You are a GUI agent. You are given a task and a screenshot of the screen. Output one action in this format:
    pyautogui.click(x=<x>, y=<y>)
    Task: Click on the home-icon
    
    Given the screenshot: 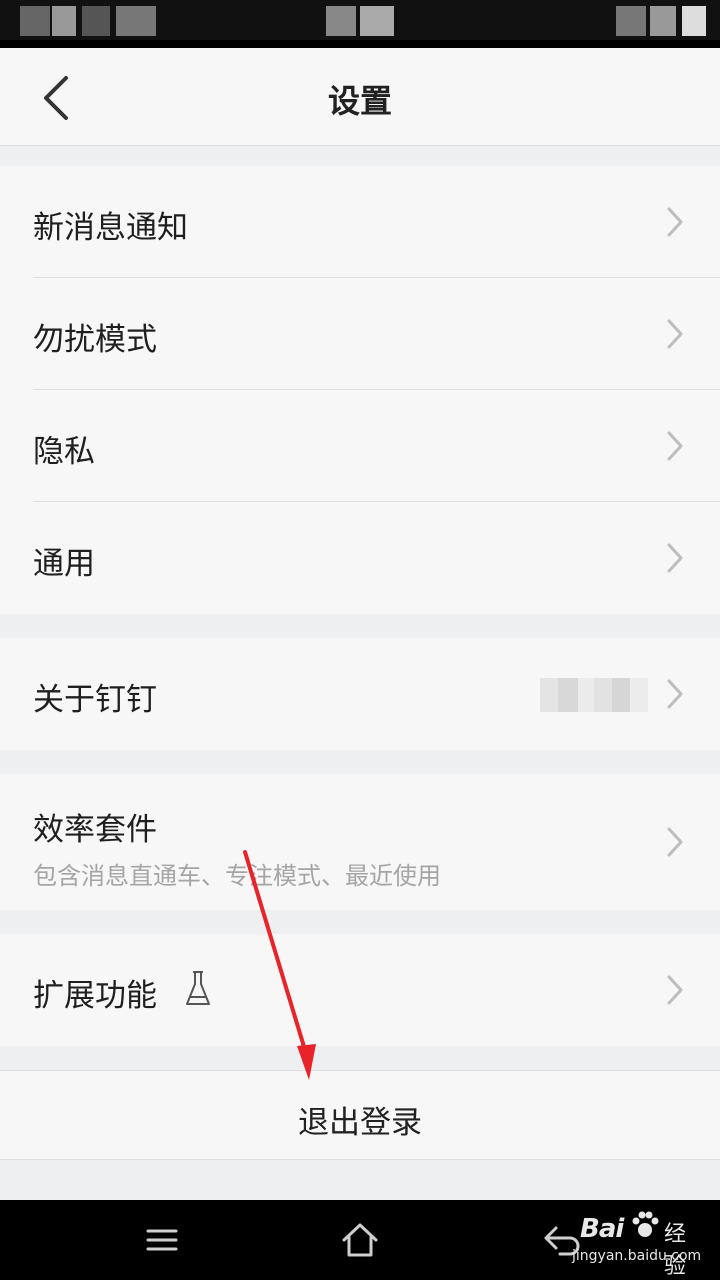 What is the action you would take?
    pyautogui.click(x=360, y=1240)
    